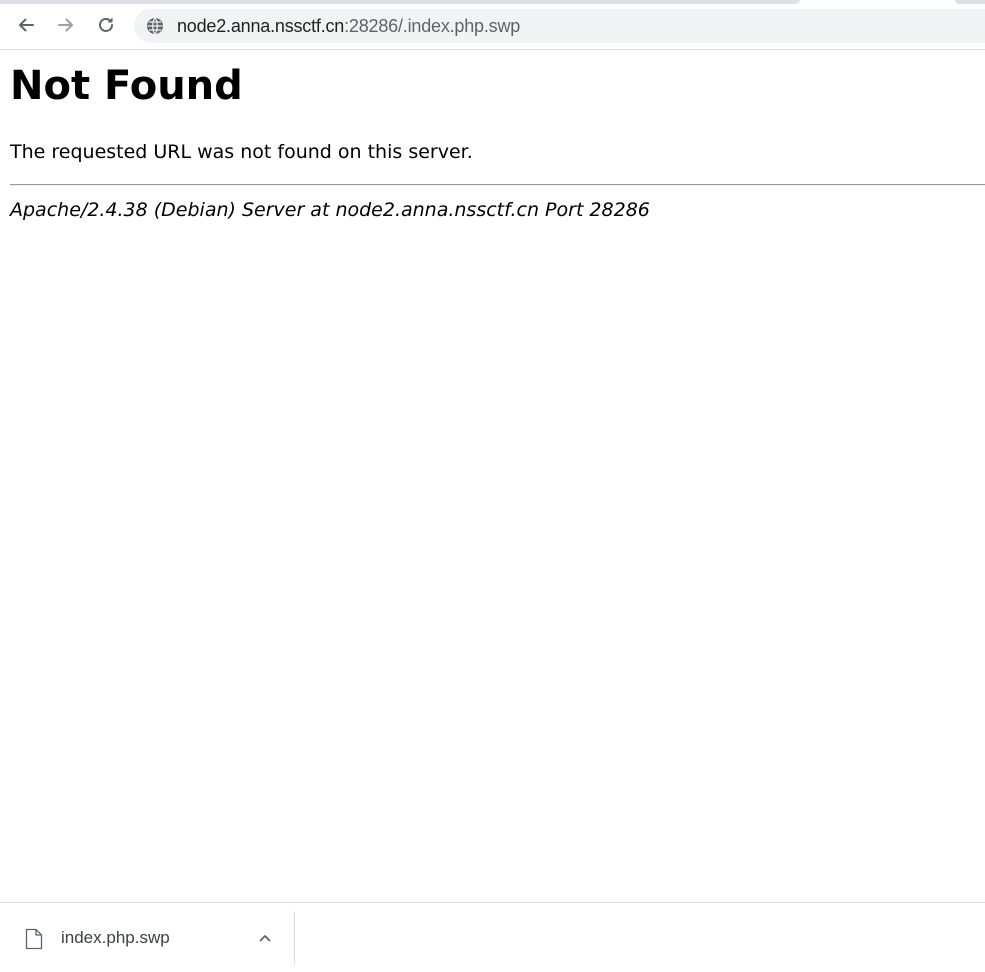  What do you see at coordinates (432, 26) in the screenshot?
I see `url-path: :28286/.index.php.swp` at bounding box center [432, 26].